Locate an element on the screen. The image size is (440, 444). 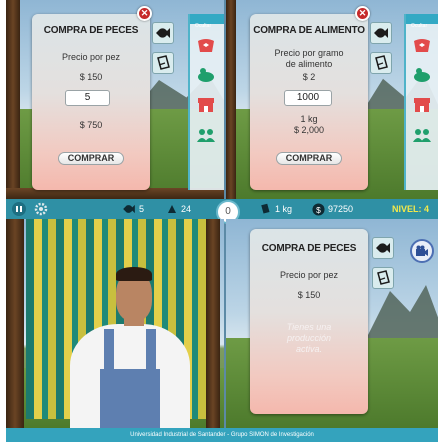
feed-icon is located at coordinates (172, 209).